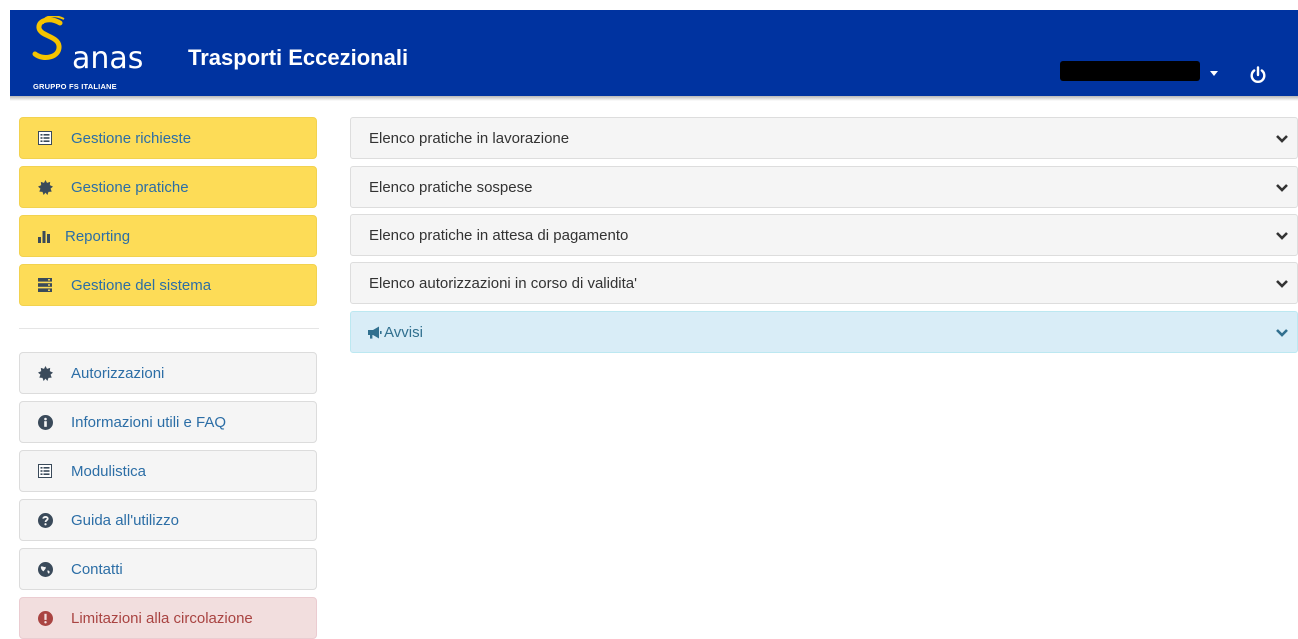  I want to click on bar-chart-icon, so click(45, 236).